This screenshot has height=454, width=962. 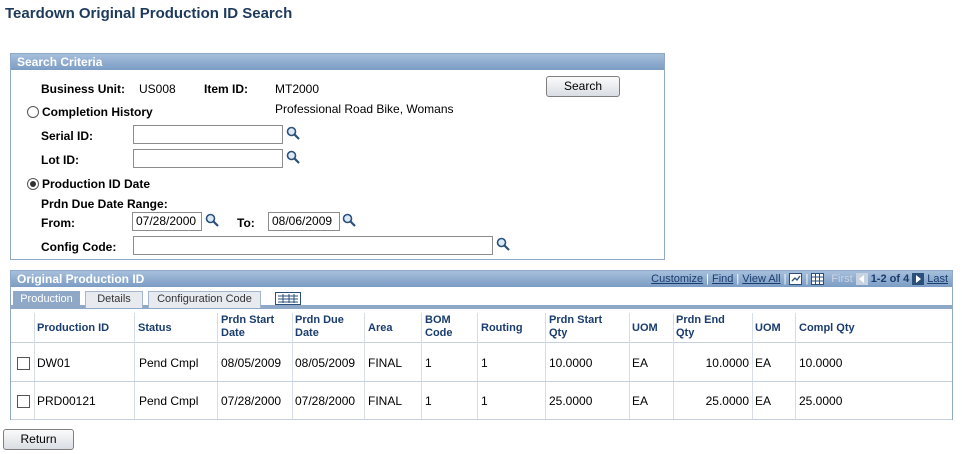 What do you see at coordinates (252, 327) in the screenshot?
I see `col-prdn-start-date: Prdn Start Date` at bounding box center [252, 327].